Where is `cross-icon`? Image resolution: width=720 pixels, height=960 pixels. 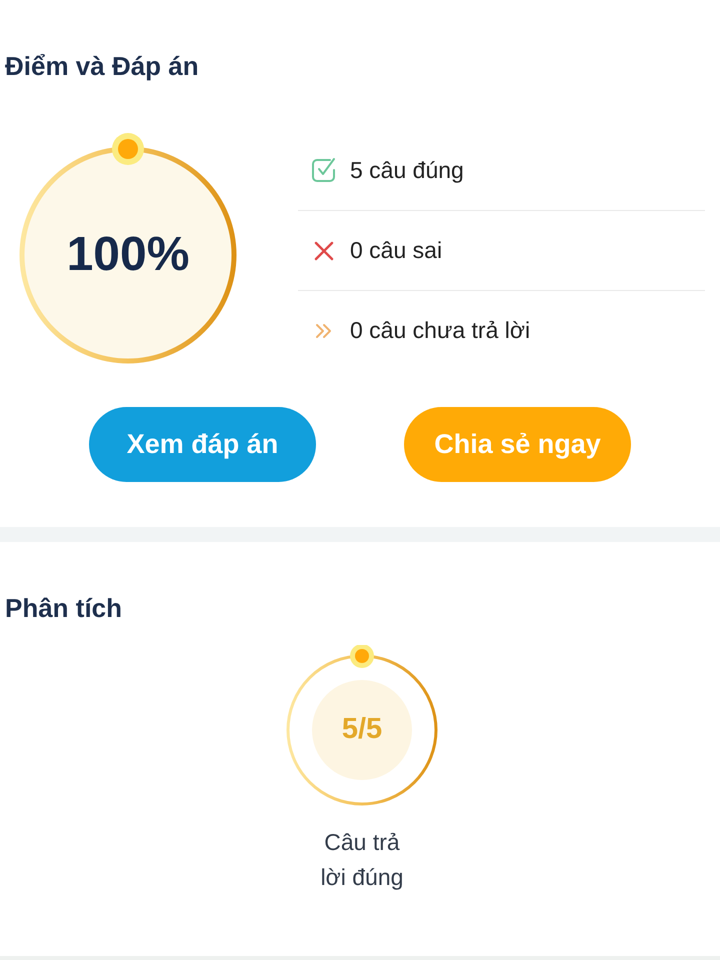 cross-icon is located at coordinates (324, 250).